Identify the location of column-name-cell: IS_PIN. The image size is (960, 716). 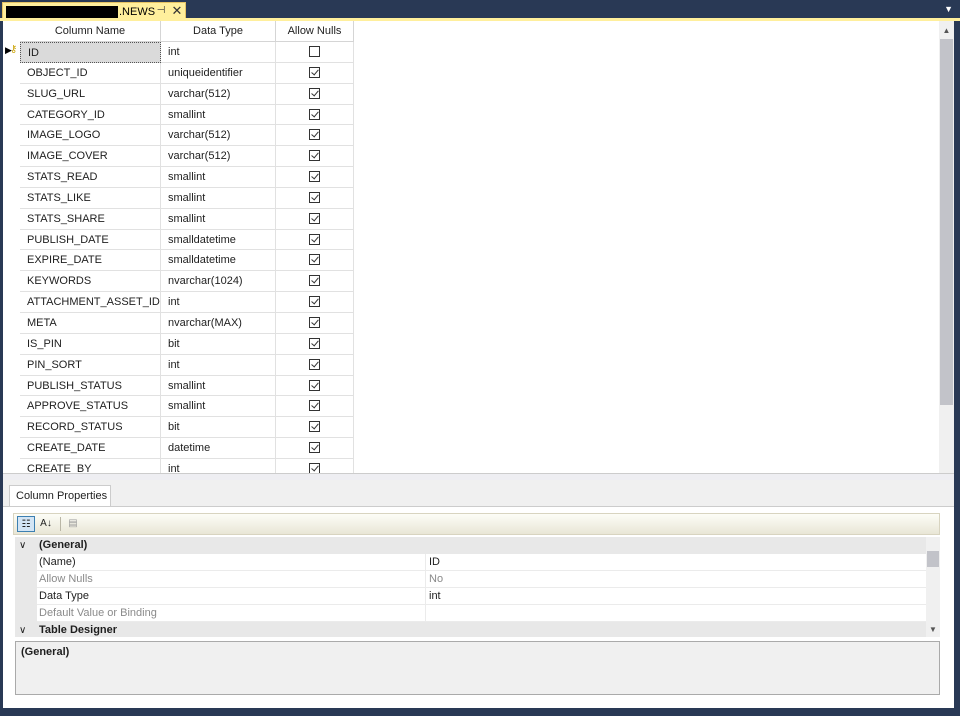
(90, 344).